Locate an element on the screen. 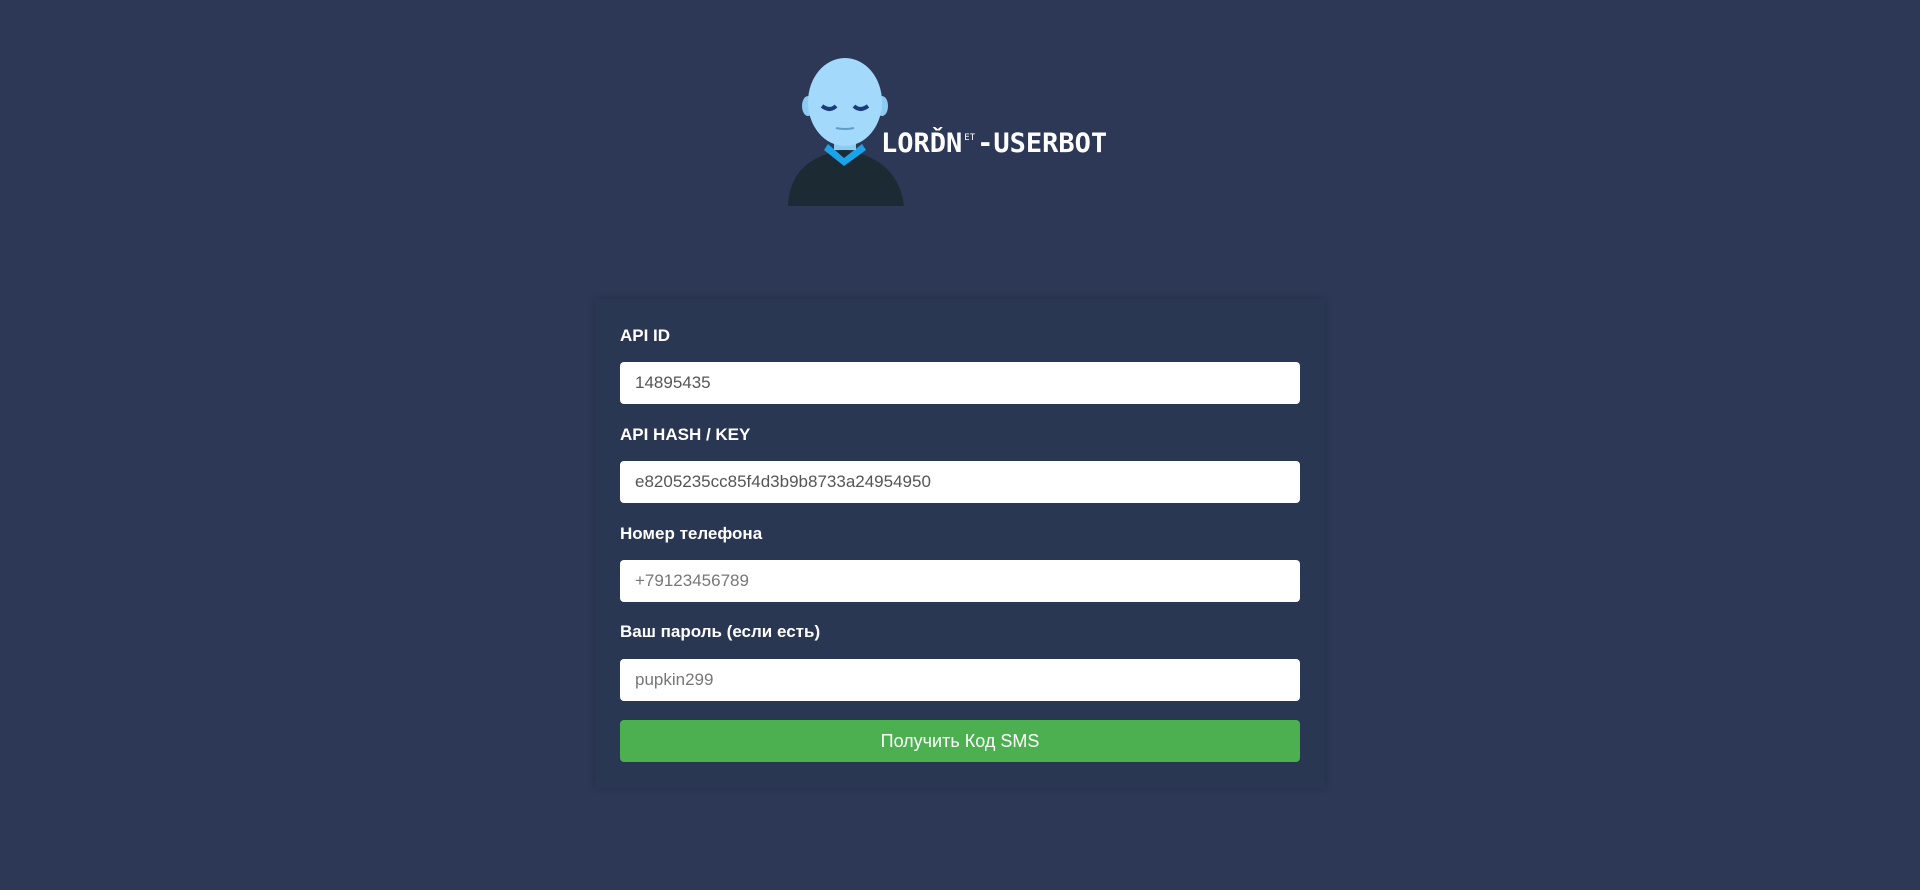 Image resolution: width=1920 pixels, height=890 pixels. brand-name: LORĎN ET-USERBOT is located at coordinates (994, 143).